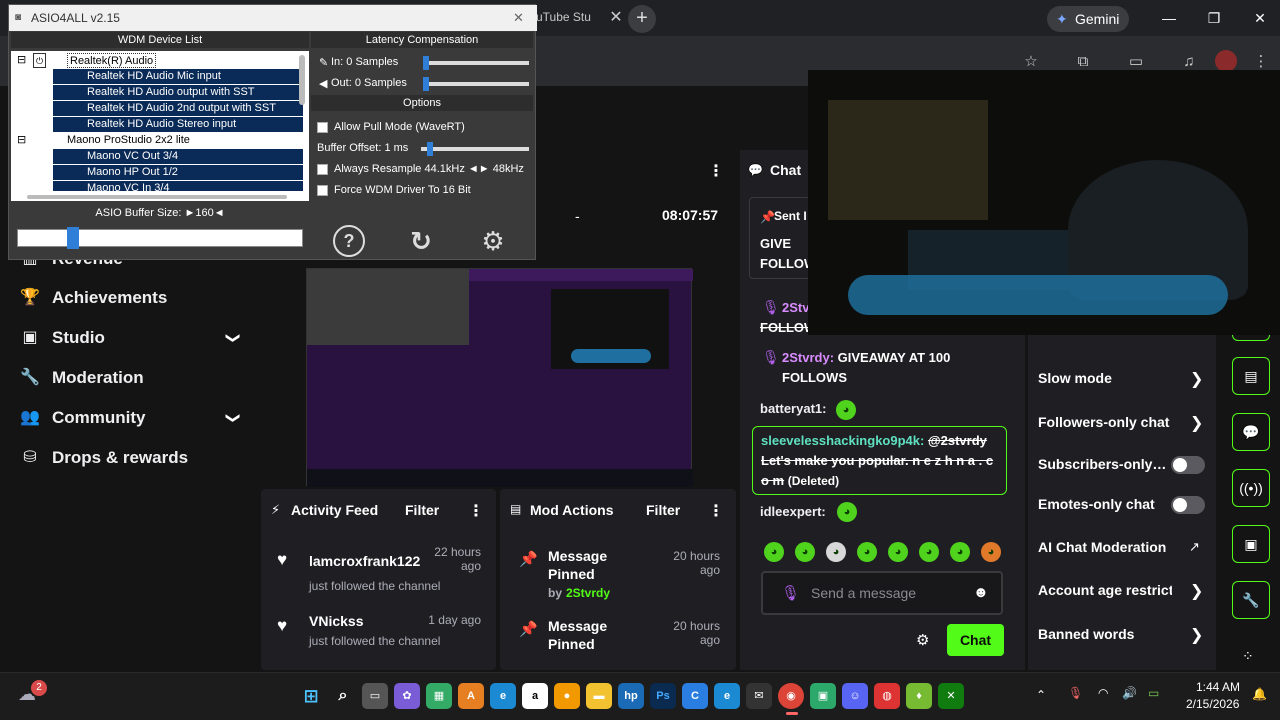  Describe the element at coordinates (518, 18) in the screenshot. I see `asio-close-icon: ✕` at that location.